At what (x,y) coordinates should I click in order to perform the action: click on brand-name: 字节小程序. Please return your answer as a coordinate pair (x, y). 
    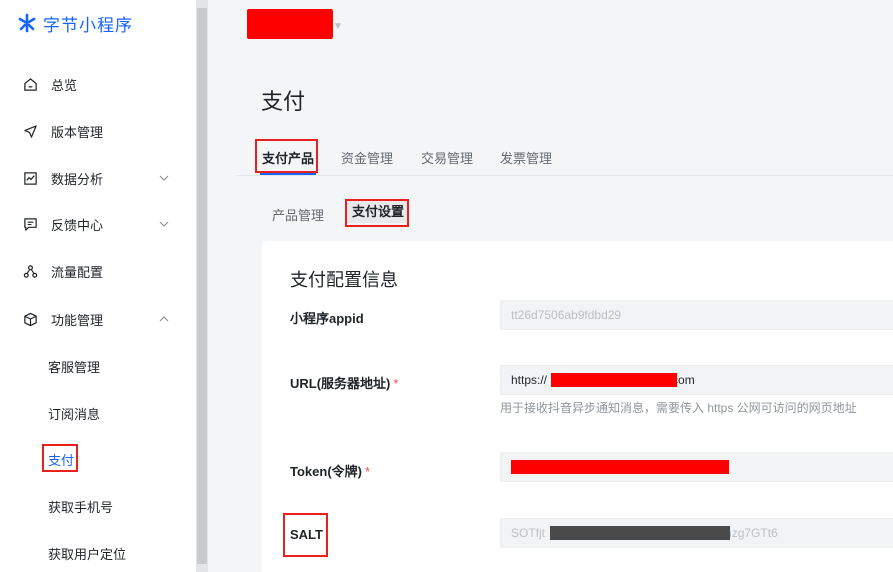
    Looking at the image, I should click on (88, 25).